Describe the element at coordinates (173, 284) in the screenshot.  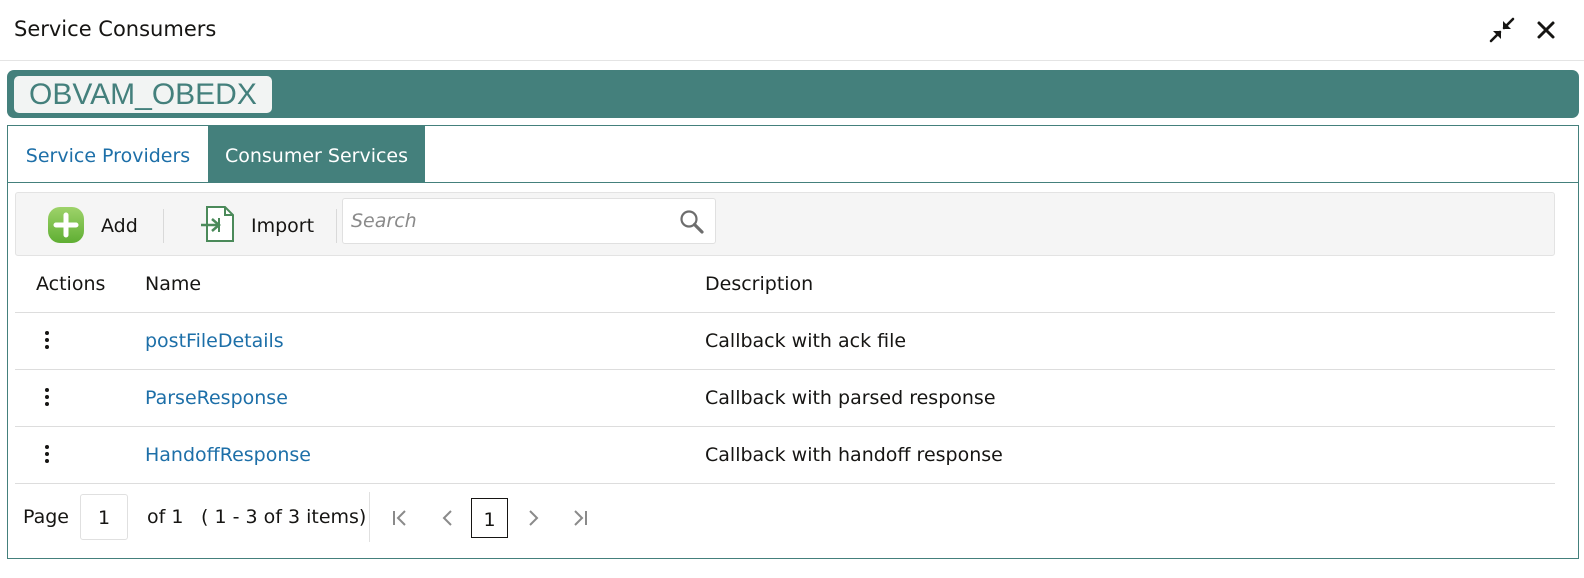
I see `column-header-name: Name` at that location.